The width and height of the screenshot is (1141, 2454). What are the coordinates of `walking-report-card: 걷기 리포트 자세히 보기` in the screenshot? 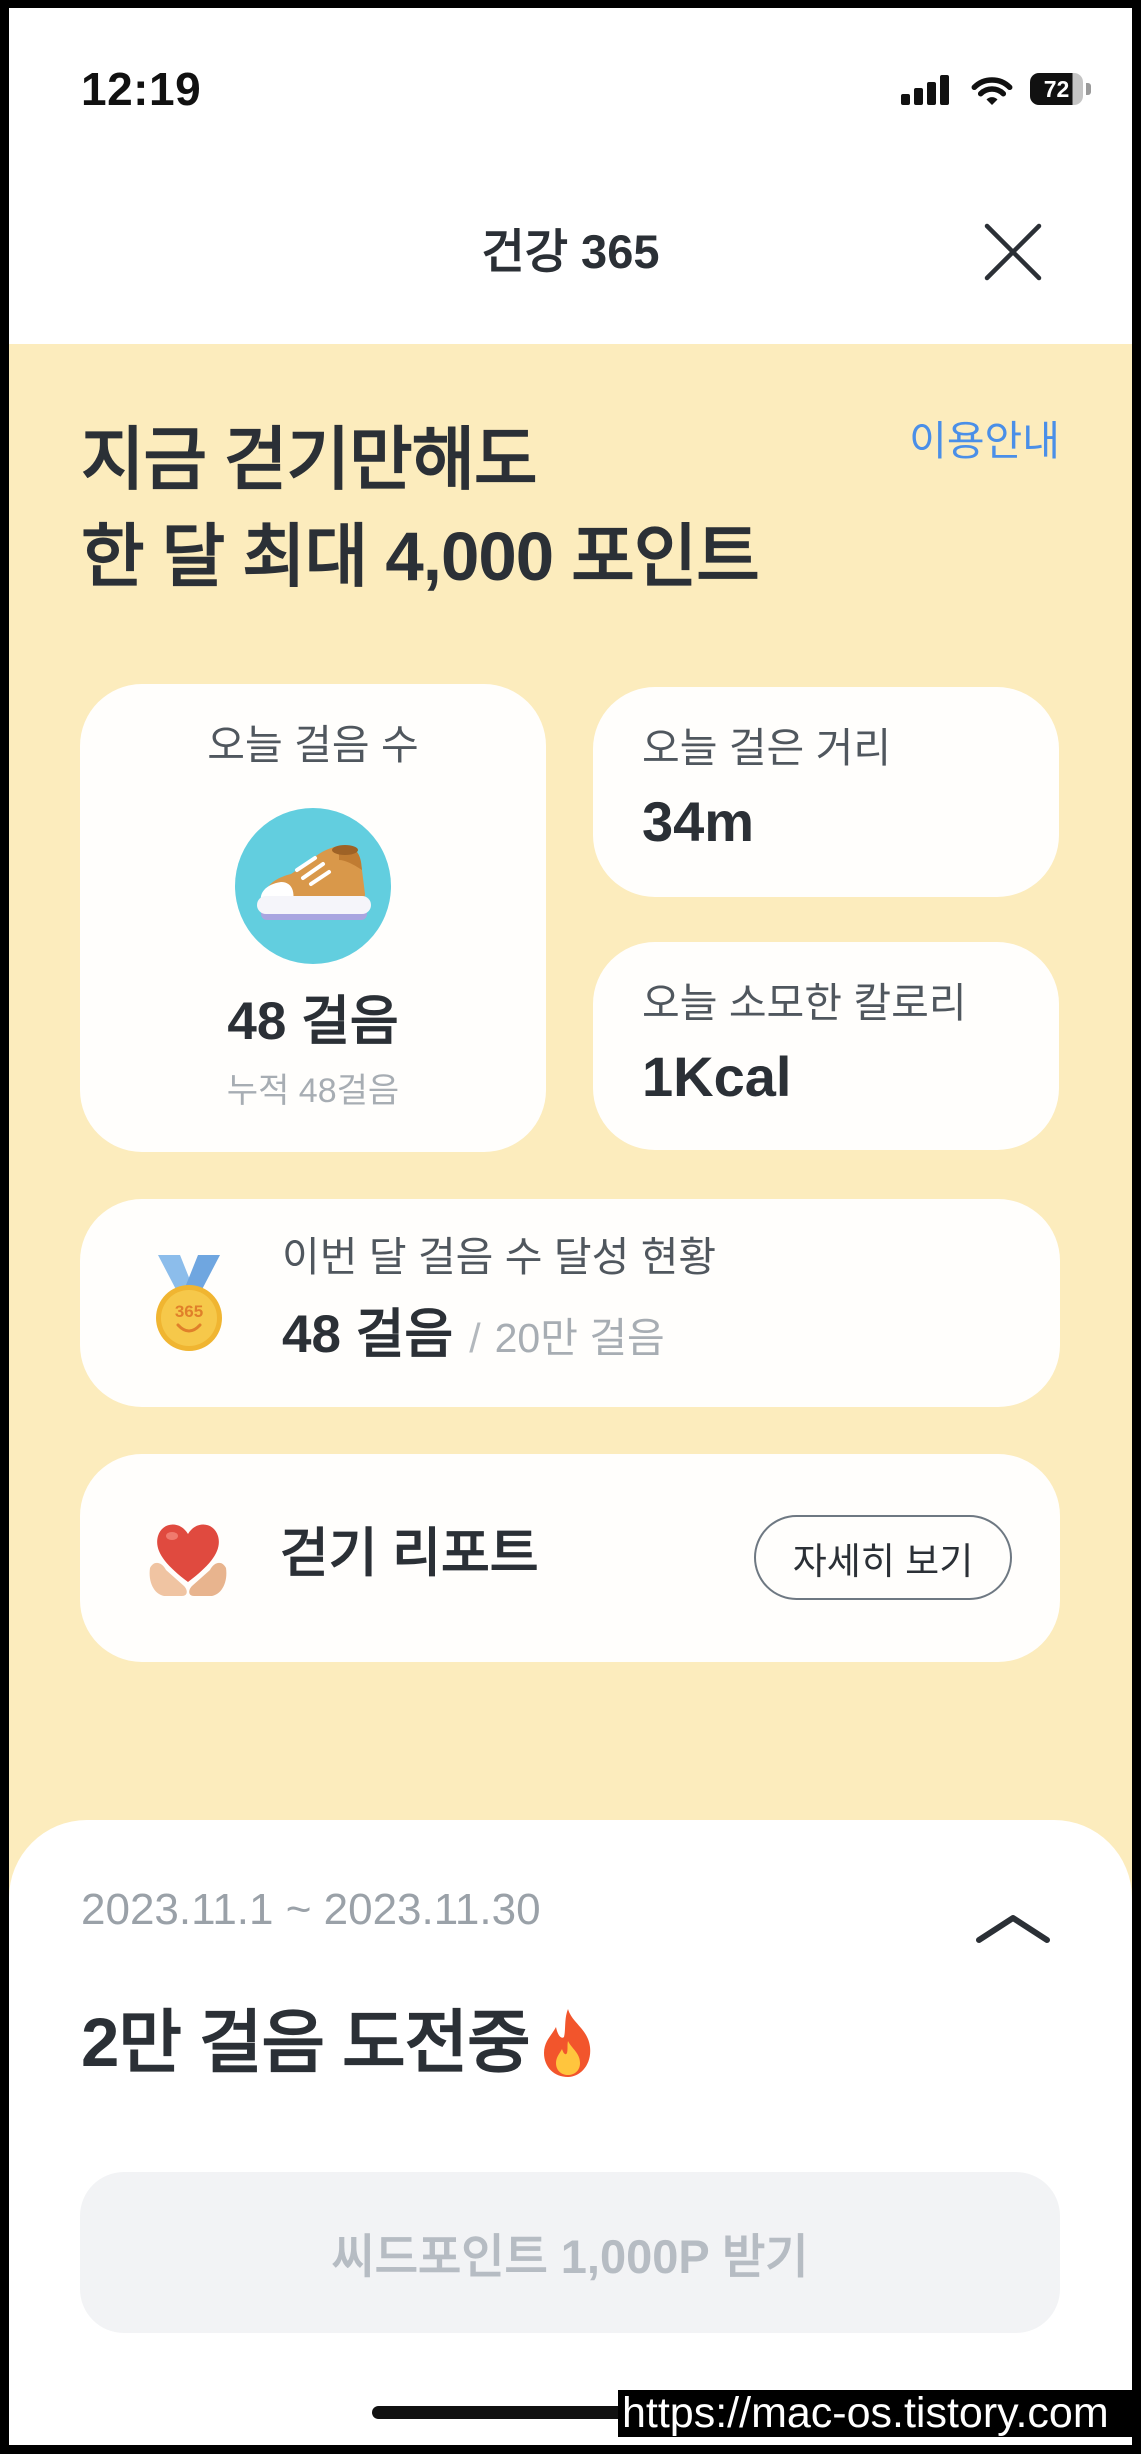 It's located at (570, 1558).